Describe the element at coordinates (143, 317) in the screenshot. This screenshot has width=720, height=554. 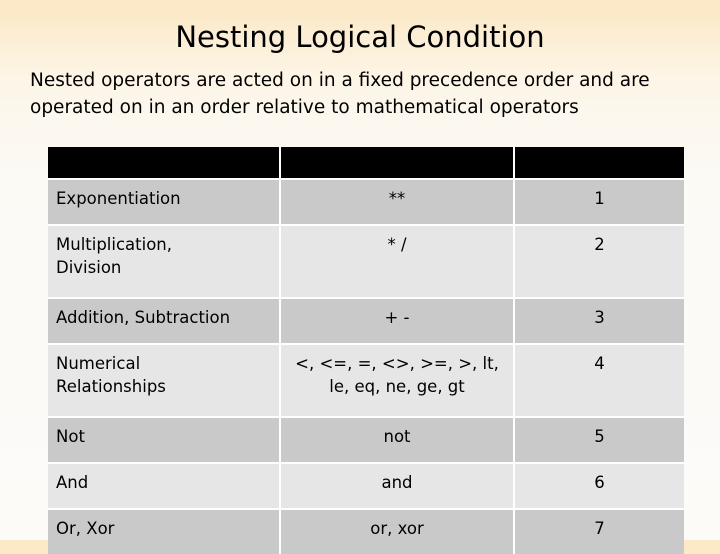
I see `operation-text: Addition, Subtraction` at that location.